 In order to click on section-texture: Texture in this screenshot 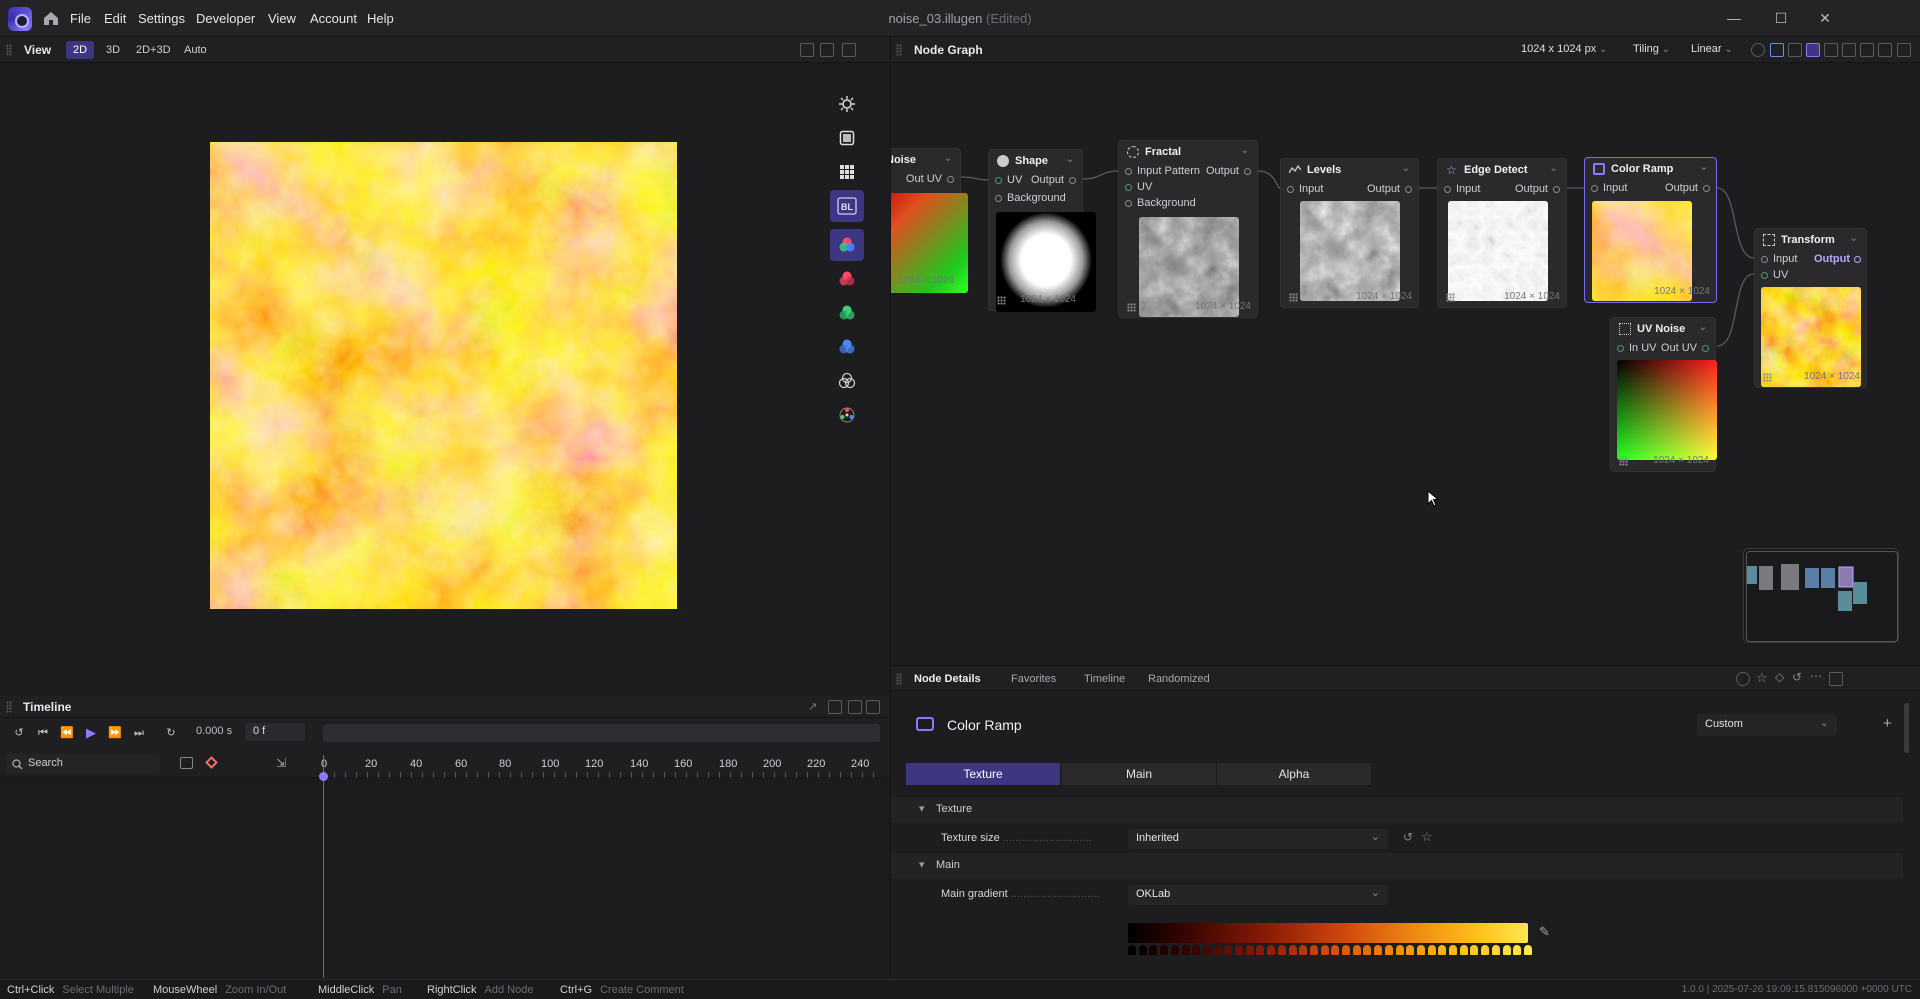, I will do `click(1397, 810)`.